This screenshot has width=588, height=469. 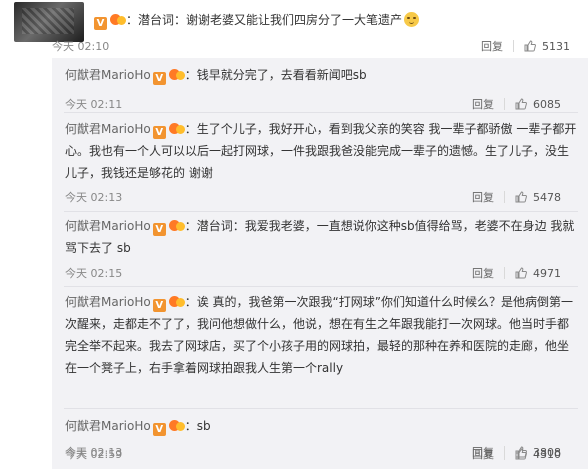 I want to click on comment-text: 潜台词：谢谢老婆又能让我们四房分了一大笔遗产, so click(x=270, y=20).